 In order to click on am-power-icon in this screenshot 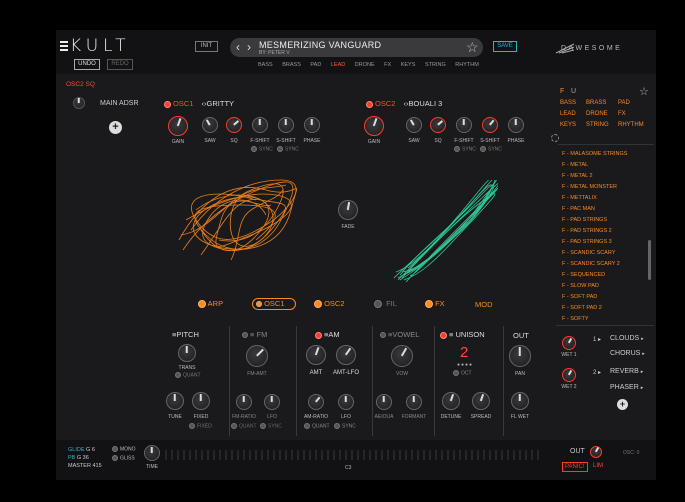, I will do `click(318, 335)`.